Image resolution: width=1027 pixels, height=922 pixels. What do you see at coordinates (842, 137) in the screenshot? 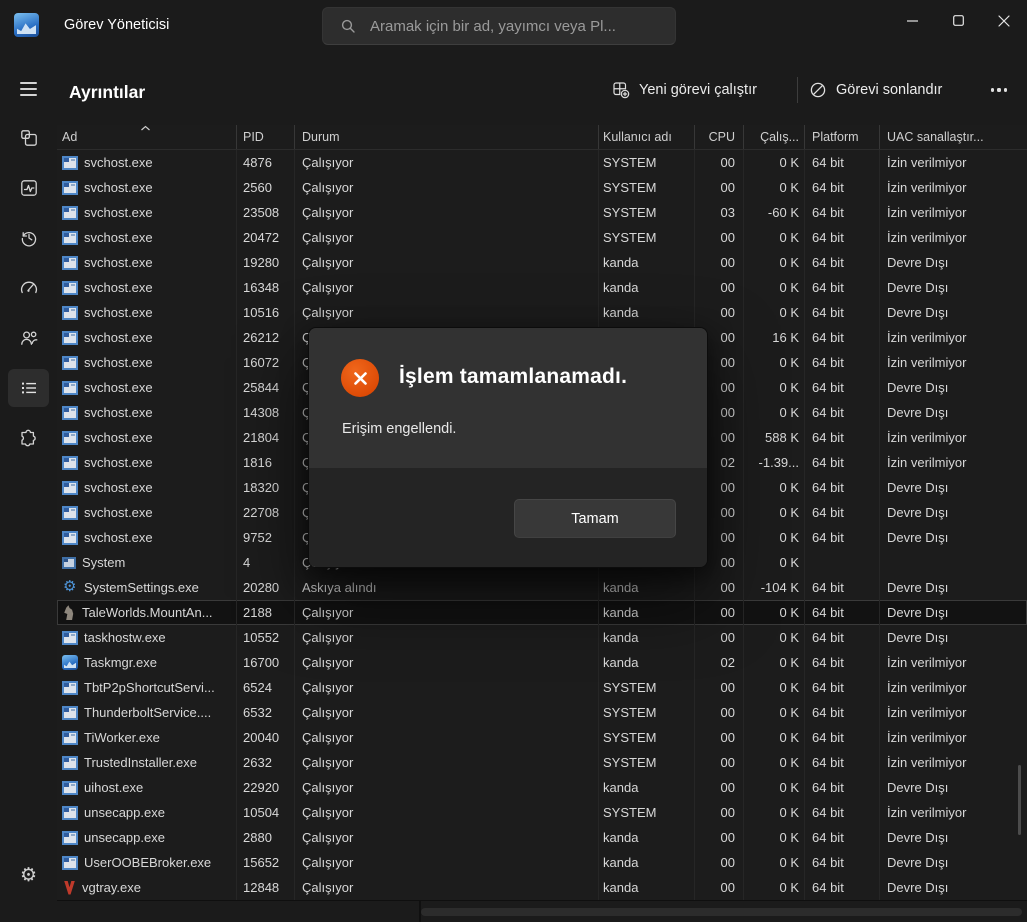
I see `column-header-platform: Platform` at bounding box center [842, 137].